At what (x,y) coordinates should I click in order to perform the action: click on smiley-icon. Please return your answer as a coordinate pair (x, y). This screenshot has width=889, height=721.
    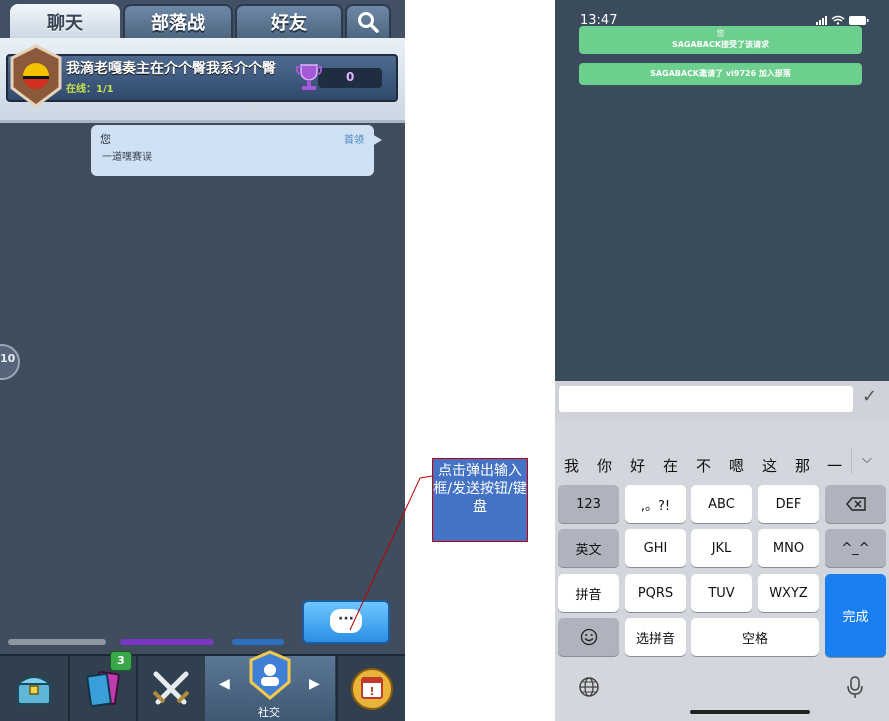
    Looking at the image, I should click on (588, 637).